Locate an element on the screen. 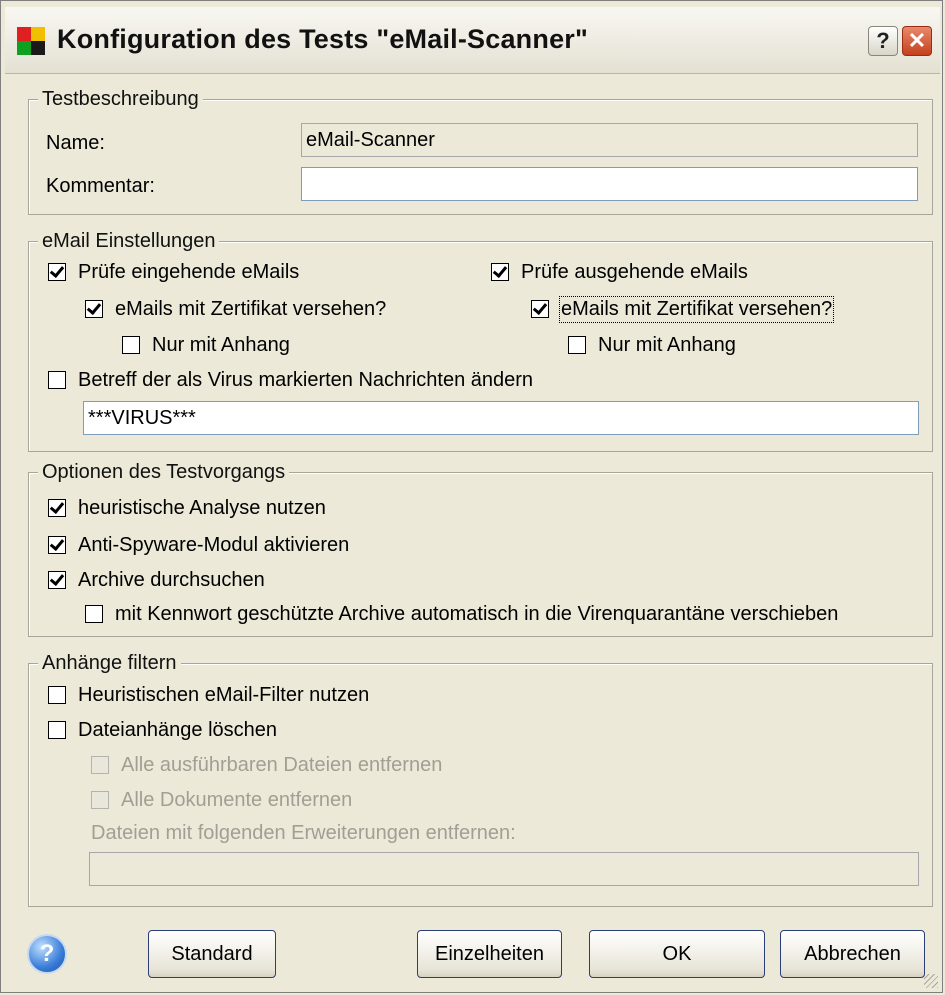 This screenshot has width=945, height=995. group-legend: Testbeschreibung is located at coordinates (120, 99).